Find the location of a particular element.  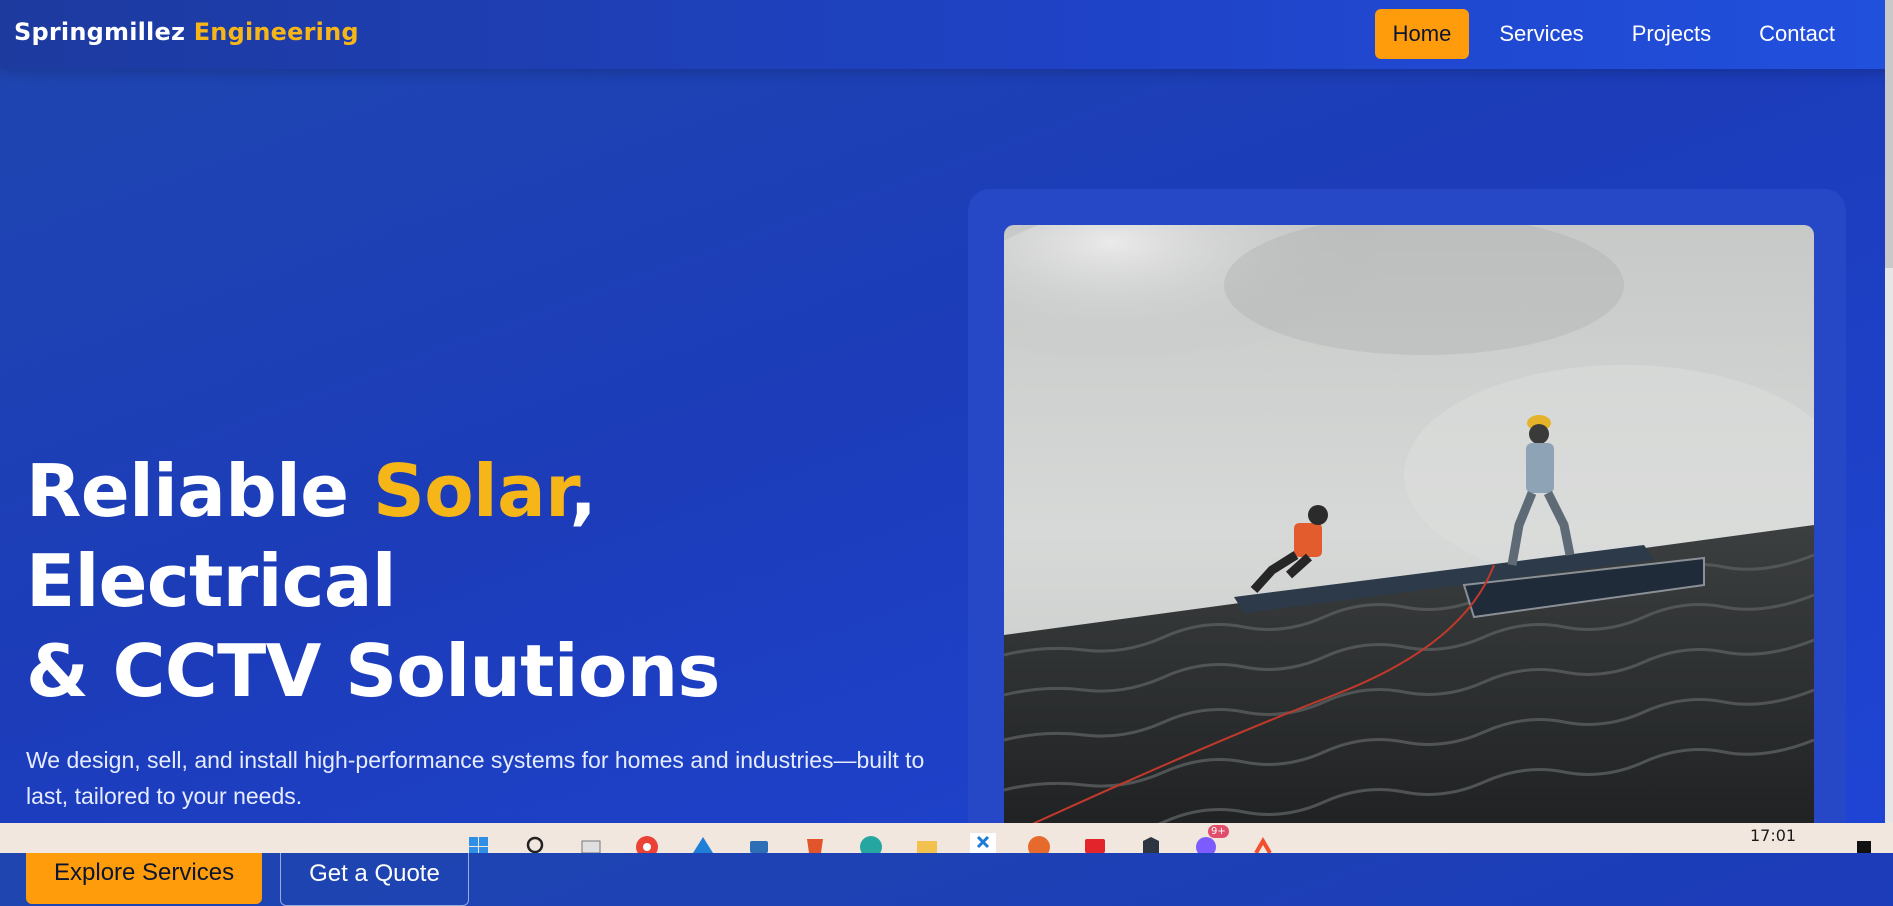

firefox-icon is located at coordinates (1039, 840).